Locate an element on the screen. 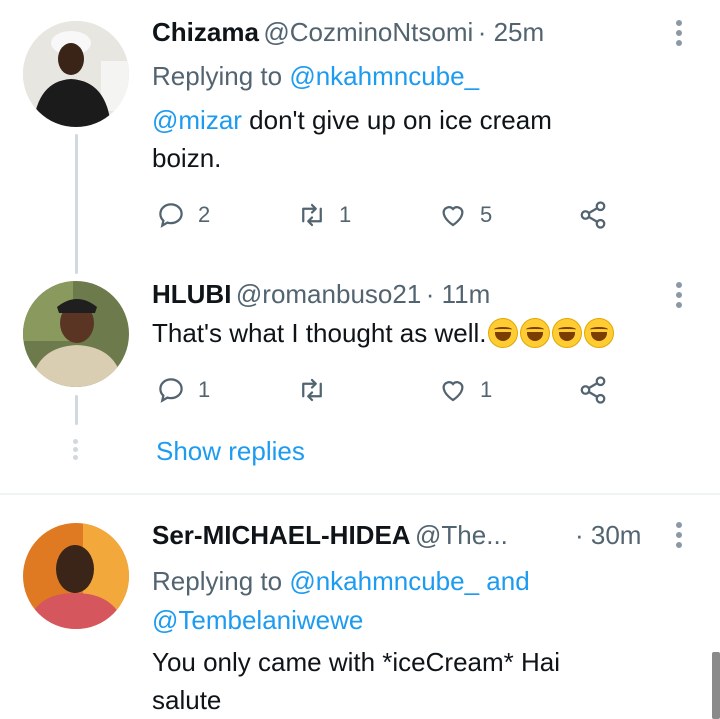  handle: @romanbuso21 is located at coordinates (328, 294).